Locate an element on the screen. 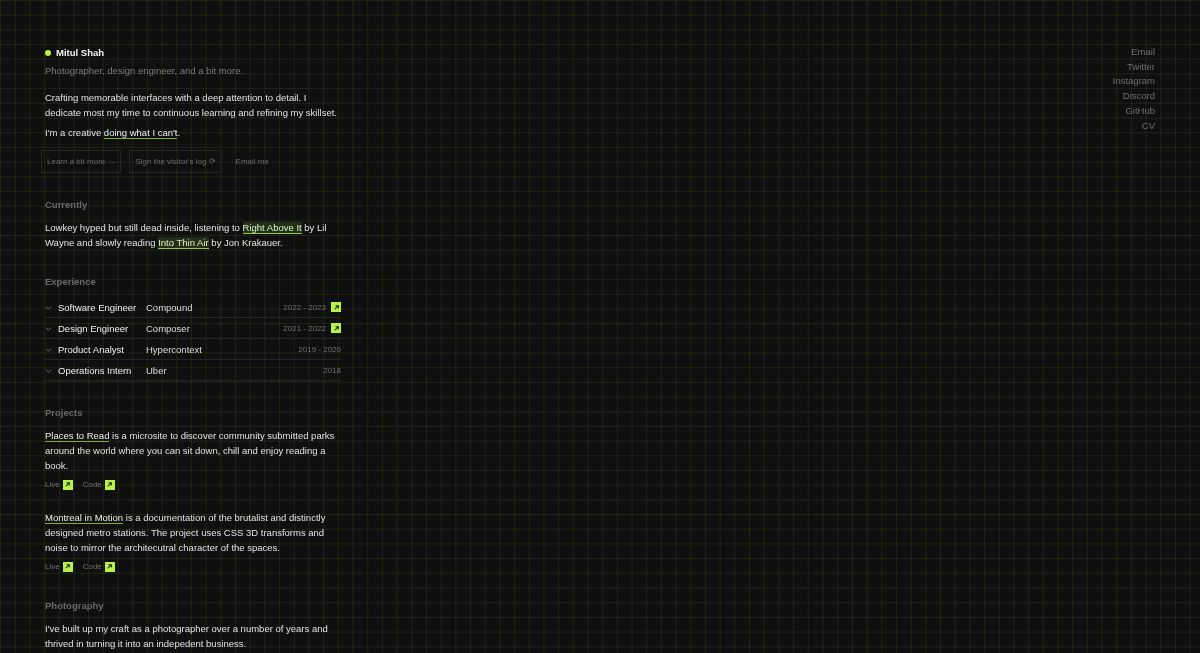 This screenshot has height=653, width=1200. project-description: Places to Read is a microsite to discover community submitted parks around the world where you can sit down, chill and enjoy reading a book. is located at coordinates (190, 451).